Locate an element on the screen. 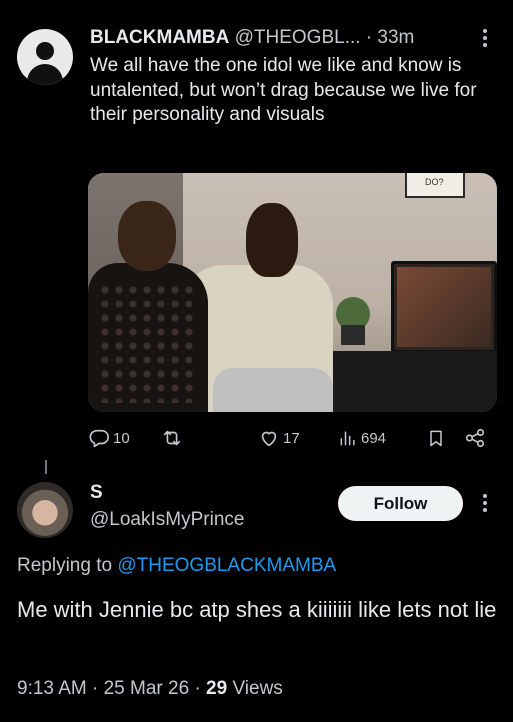 This screenshot has height=722, width=513. reply-views-label: Views is located at coordinates (257, 688).